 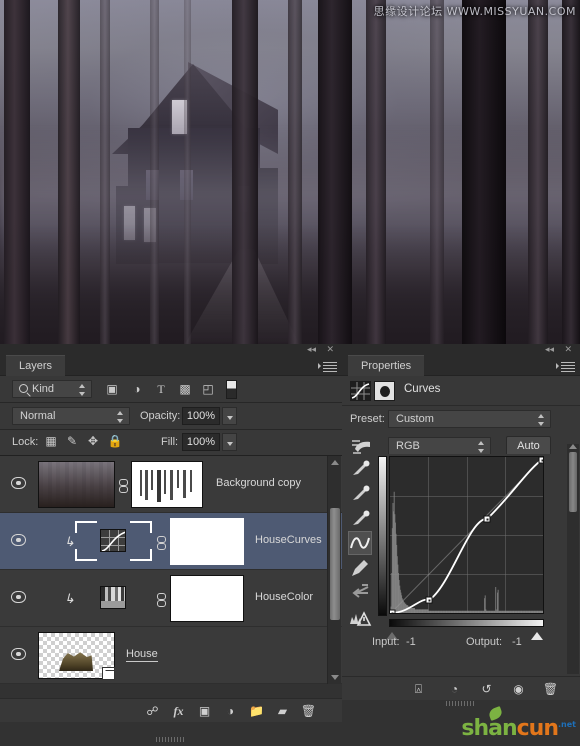 What do you see at coordinates (171, 416) in the screenshot?
I see `blend-mode-row: Normal Opacity: 100%` at bounding box center [171, 416].